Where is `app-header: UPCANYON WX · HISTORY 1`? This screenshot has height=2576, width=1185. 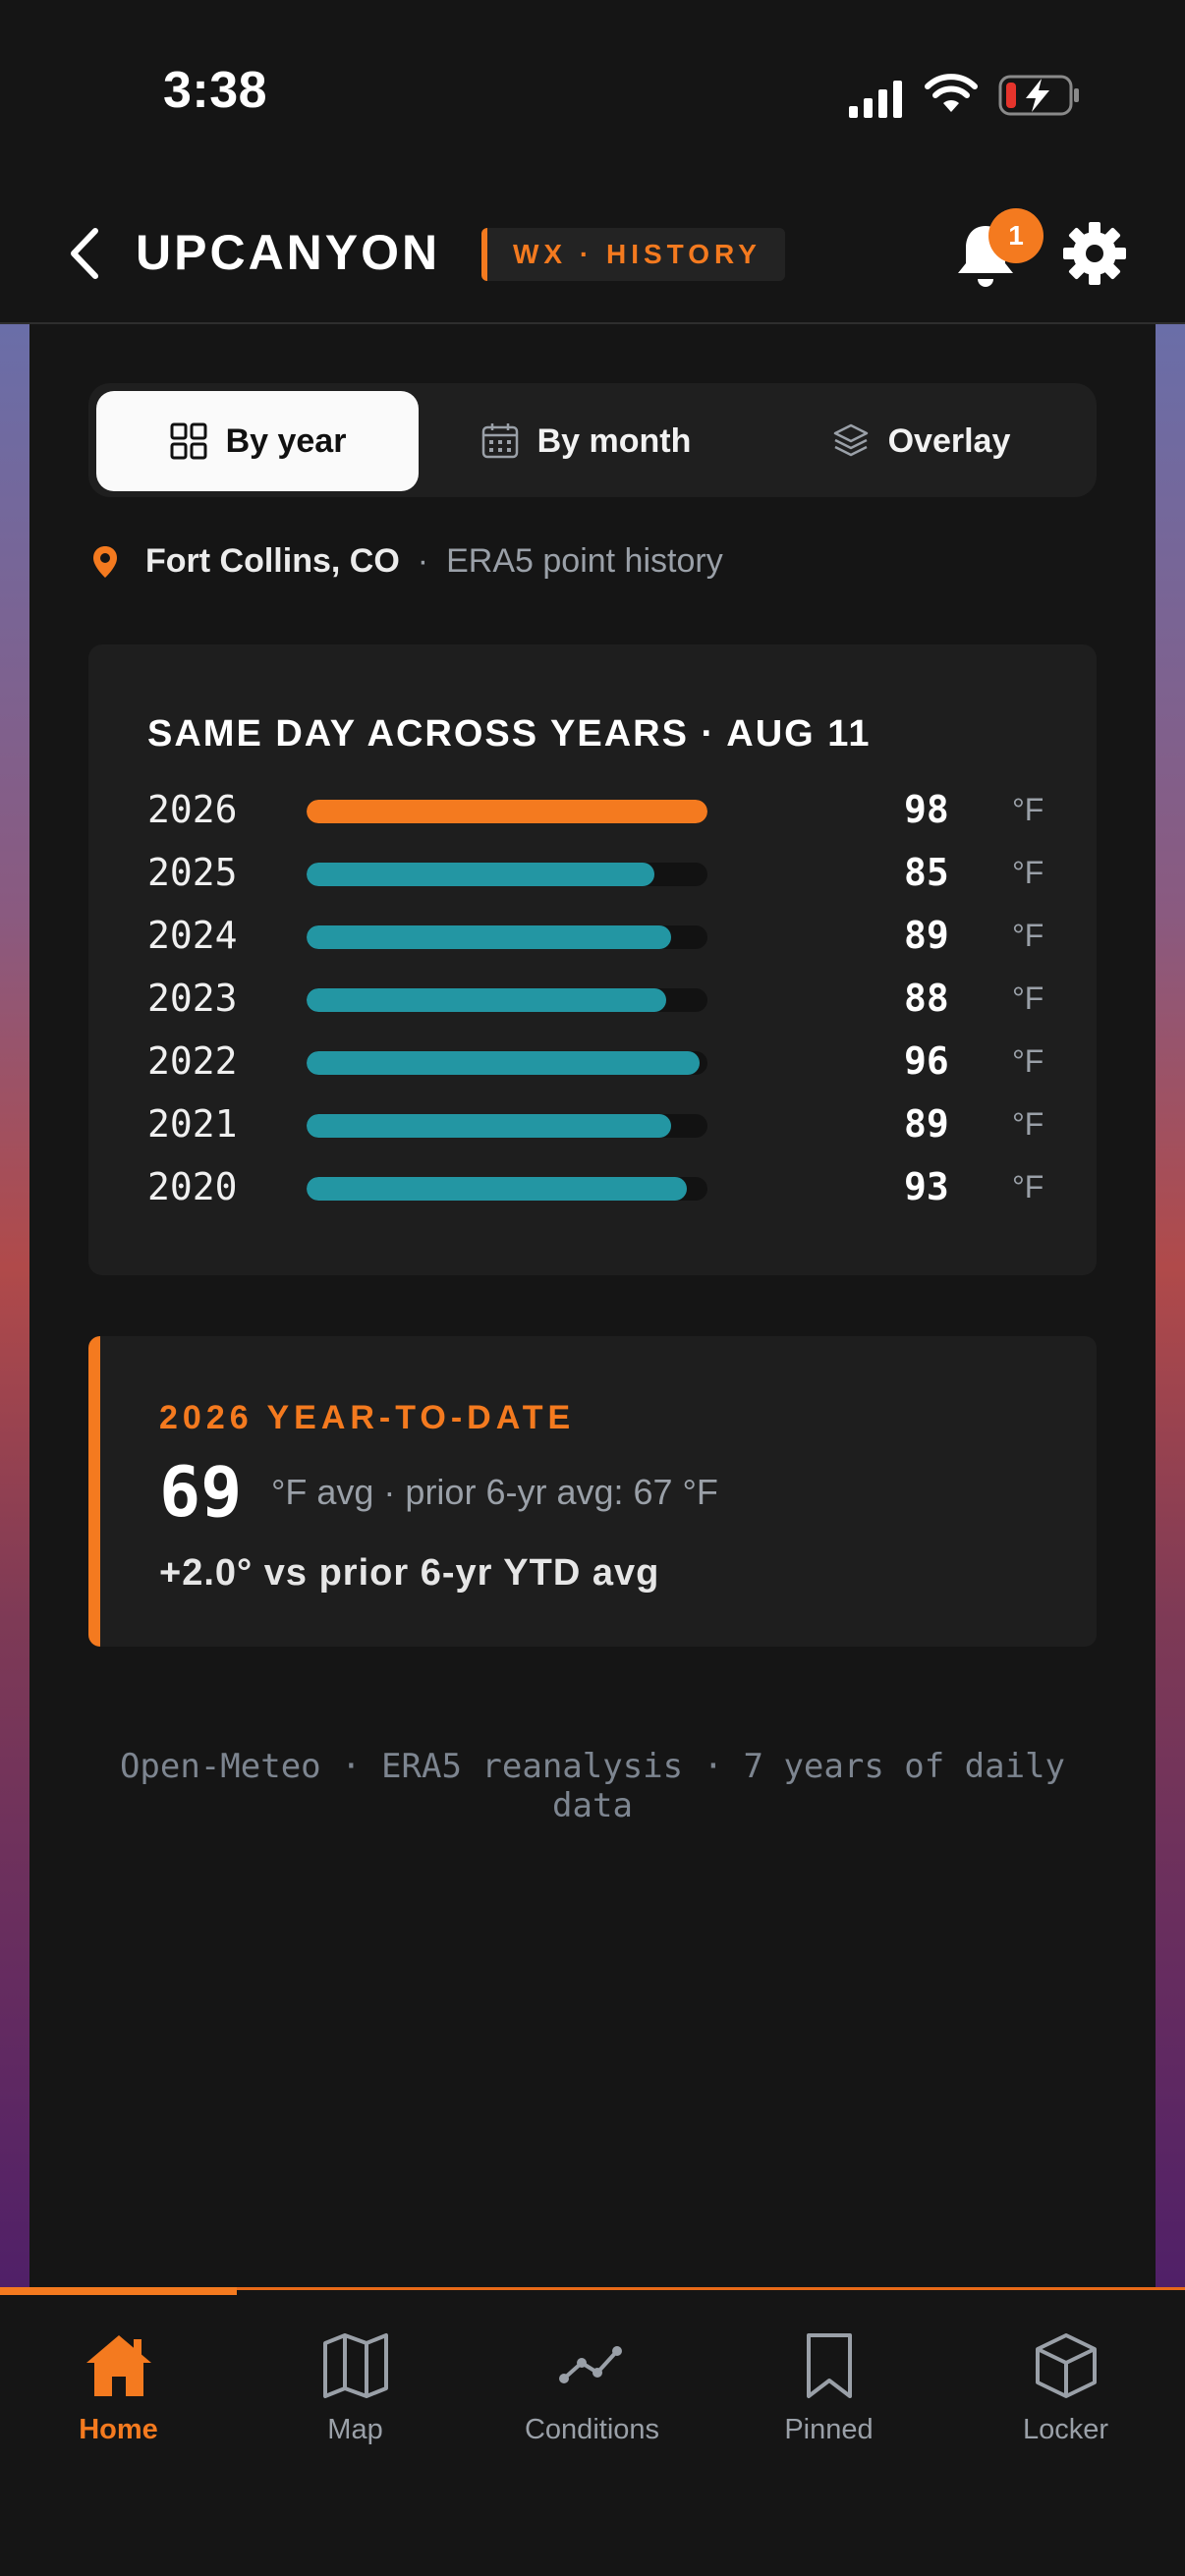
app-header: UPCANYON WX · HISTORY 1 is located at coordinates (592, 255).